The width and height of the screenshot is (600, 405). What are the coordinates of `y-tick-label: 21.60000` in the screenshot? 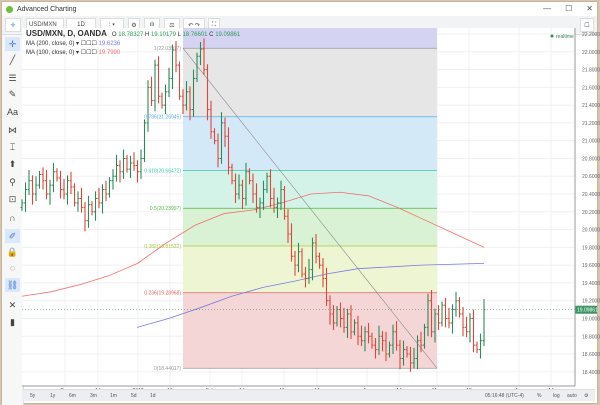 It's located at (591, 88).